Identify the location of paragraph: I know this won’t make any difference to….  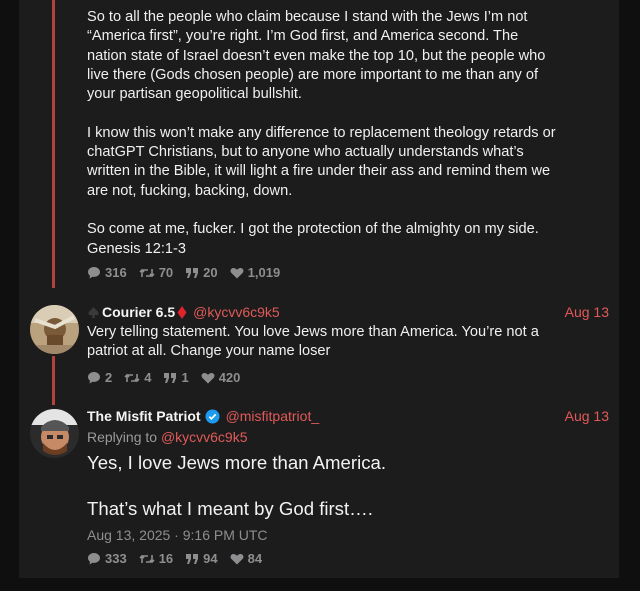
(321, 161).